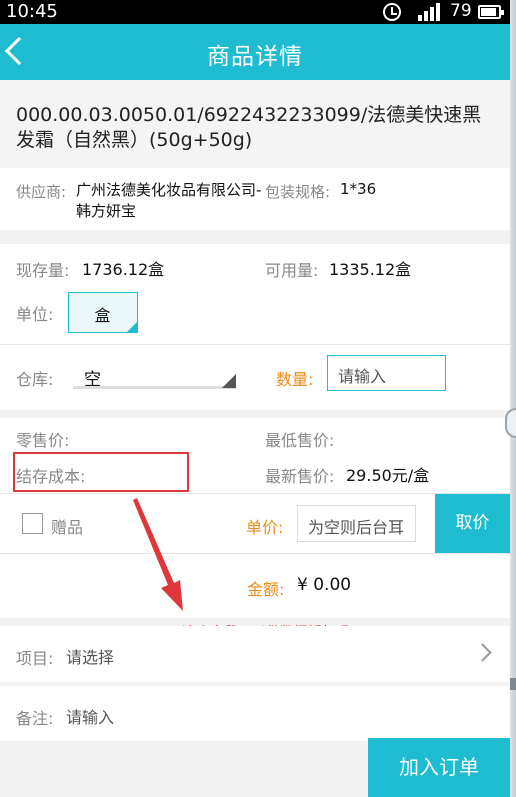  Describe the element at coordinates (41, 192) in the screenshot. I see `supplier-label: 供应商:` at that location.